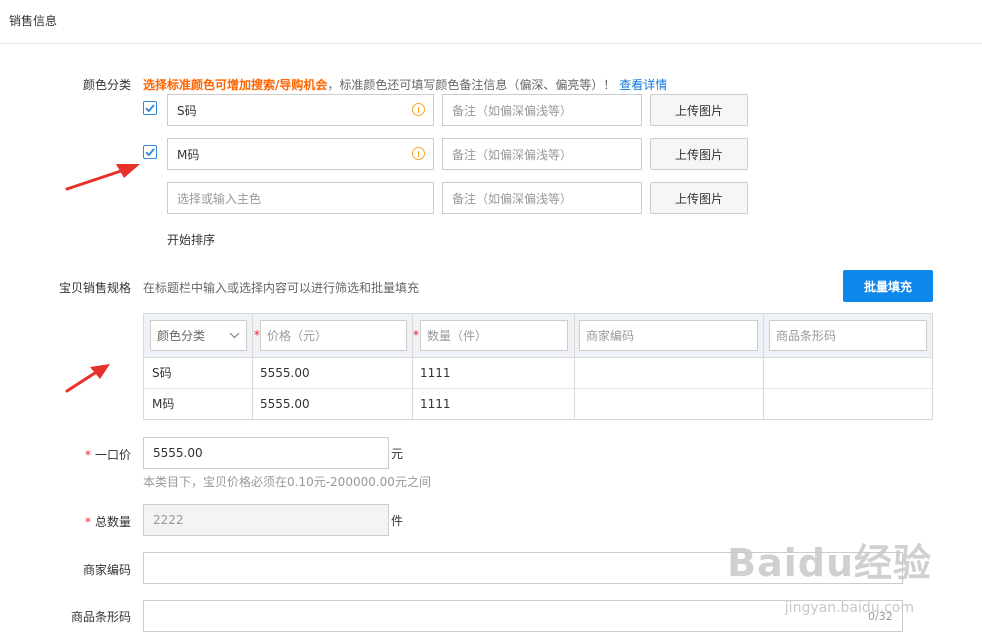  What do you see at coordinates (112, 522) in the screenshot?
I see `total-label-text: 总数量` at bounding box center [112, 522].